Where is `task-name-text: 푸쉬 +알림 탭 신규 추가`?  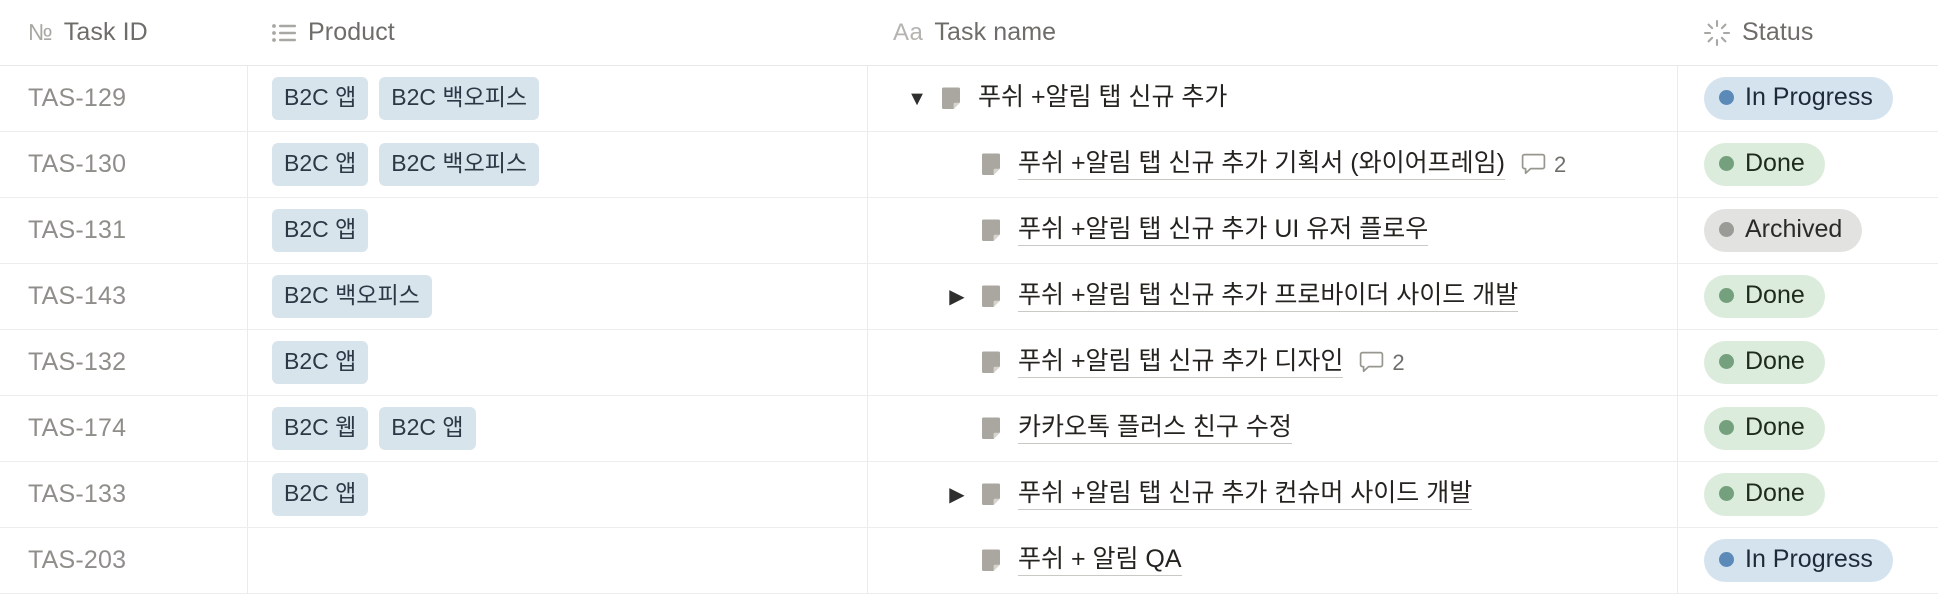
task-name-text: 푸쉬 +알림 탭 신규 추가 is located at coordinates (1102, 98).